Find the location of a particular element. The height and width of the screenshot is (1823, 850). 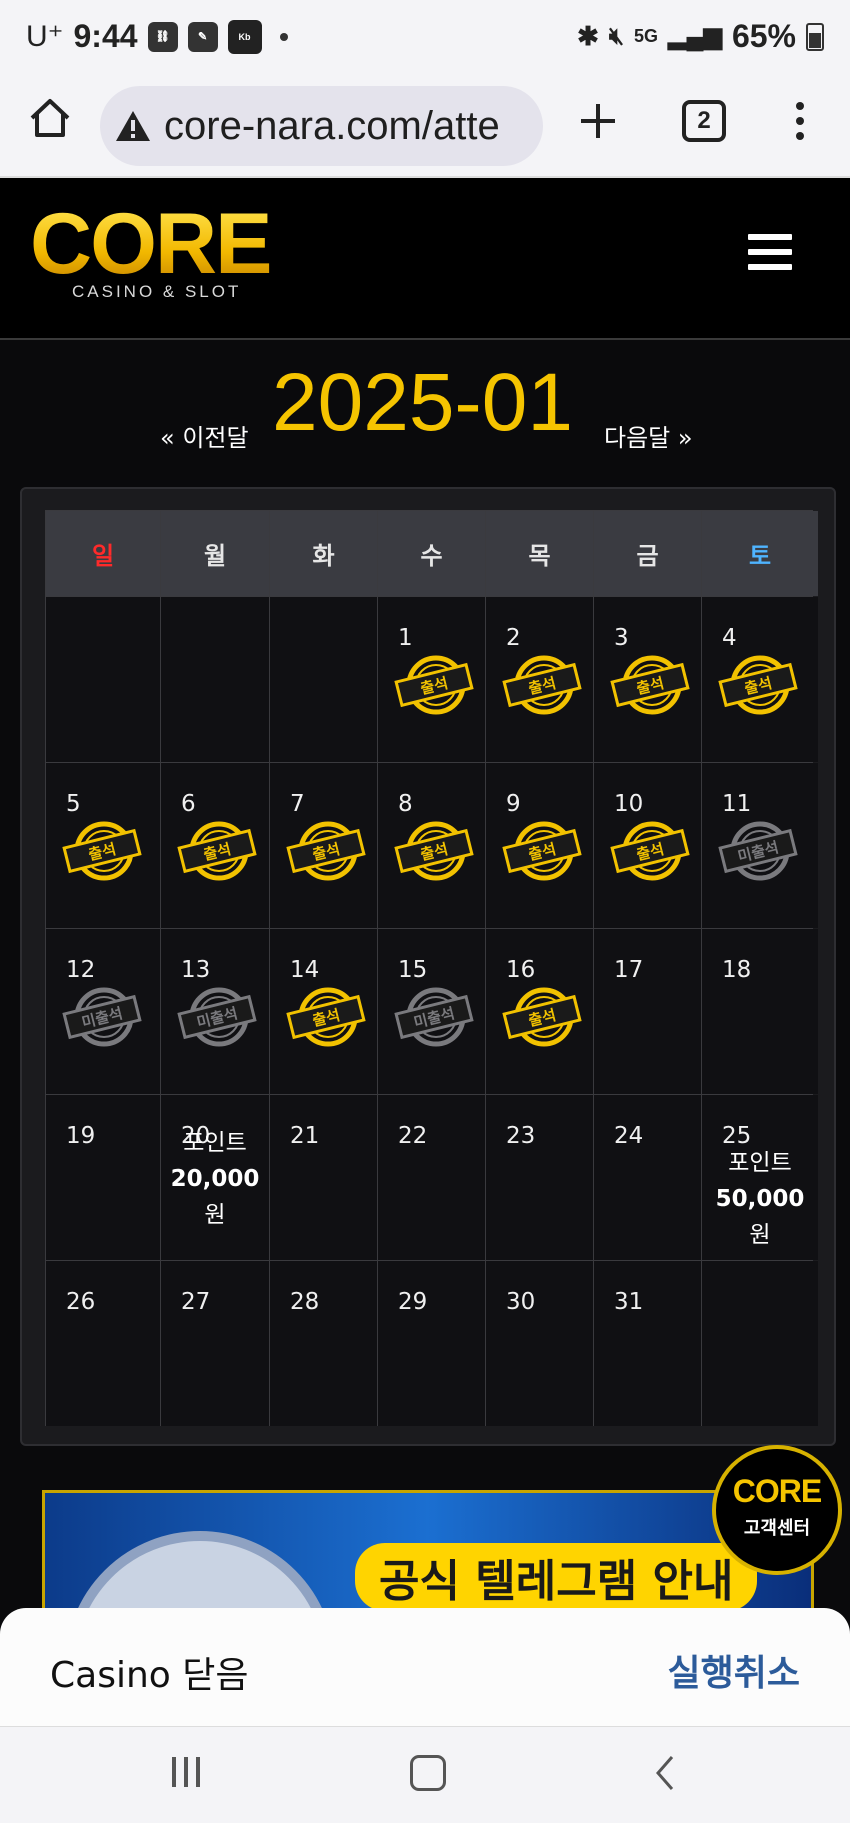

weekday-header: 일 is located at coordinates (103, 553).